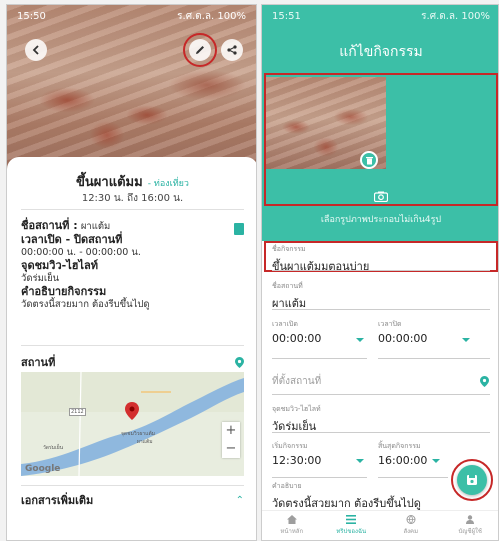  I want to click on open-time-dropdown-icon, so click(360, 340).